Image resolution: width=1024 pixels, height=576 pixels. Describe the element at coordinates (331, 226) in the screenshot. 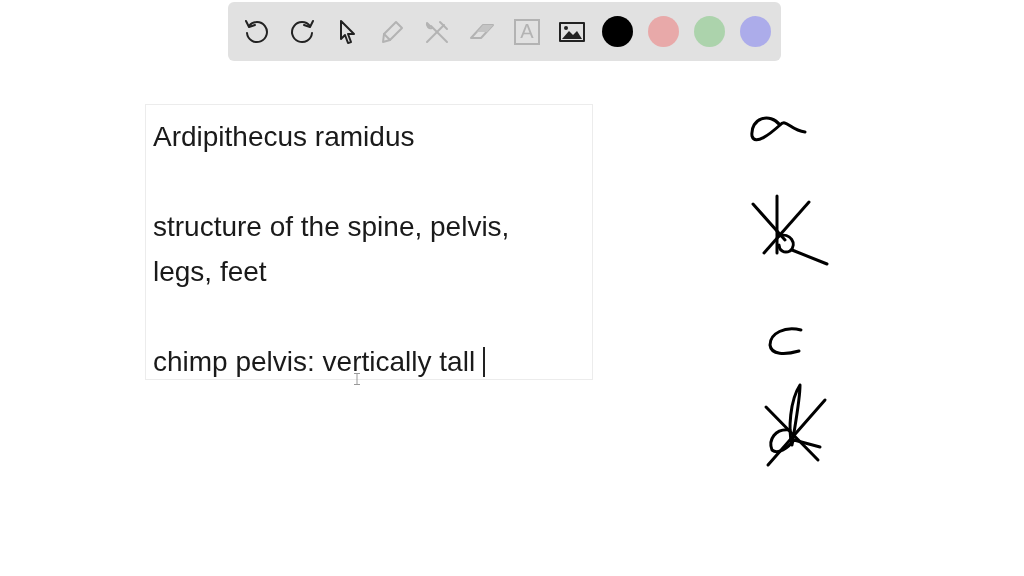

I see `text-line: structure of the spine, pelvis,` at that location.